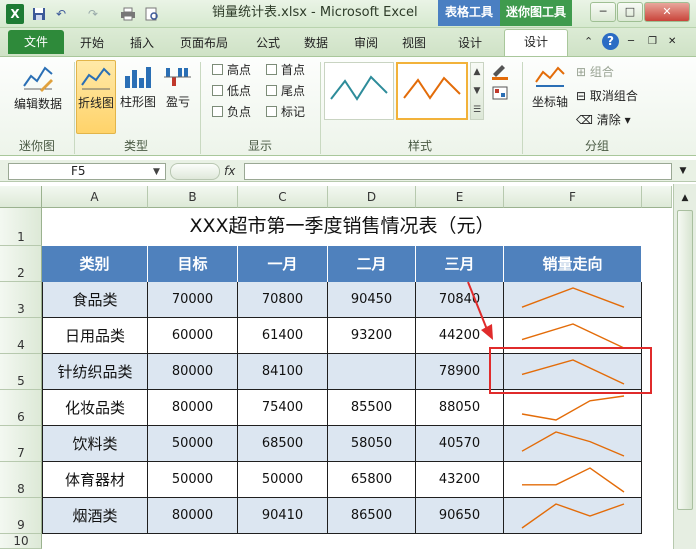 The width and height of the screenshot is (696, 549). I want to click on name-box-dropdown-icon: ▼, so click(159, 172).